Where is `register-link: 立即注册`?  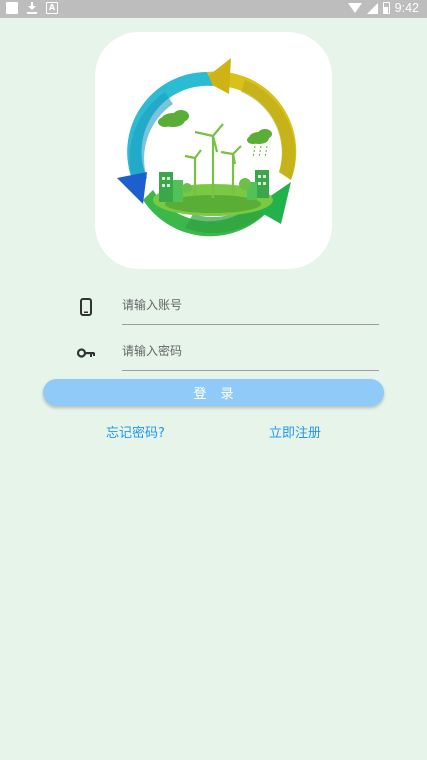
register-link: 立即注册 is located at coordinates (295, 431).